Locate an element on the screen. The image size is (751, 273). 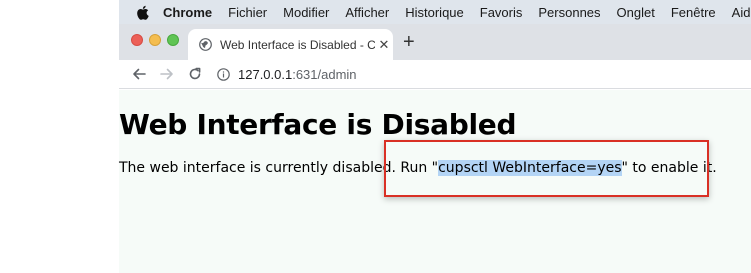
window-zoom-button is located at coordinates (173, 40).